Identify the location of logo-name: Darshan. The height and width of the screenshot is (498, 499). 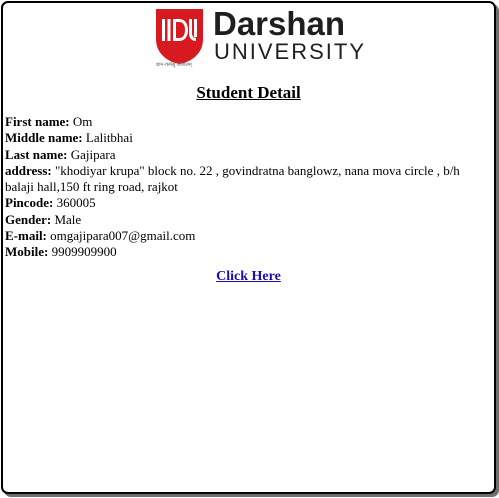
(279, 23).